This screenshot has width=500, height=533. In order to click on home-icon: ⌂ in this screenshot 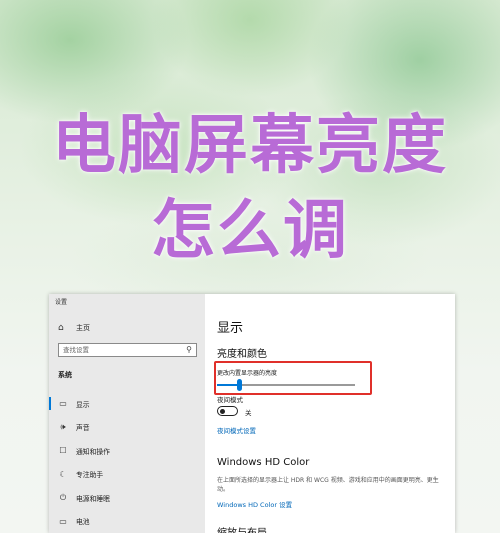, I will do `click(61, 328)`.